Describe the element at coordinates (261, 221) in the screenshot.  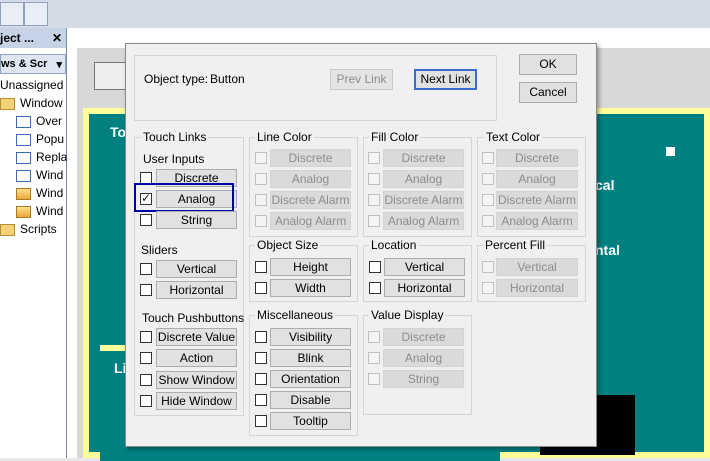
I see `line-color-analog-alarm-checkbox` at that location.